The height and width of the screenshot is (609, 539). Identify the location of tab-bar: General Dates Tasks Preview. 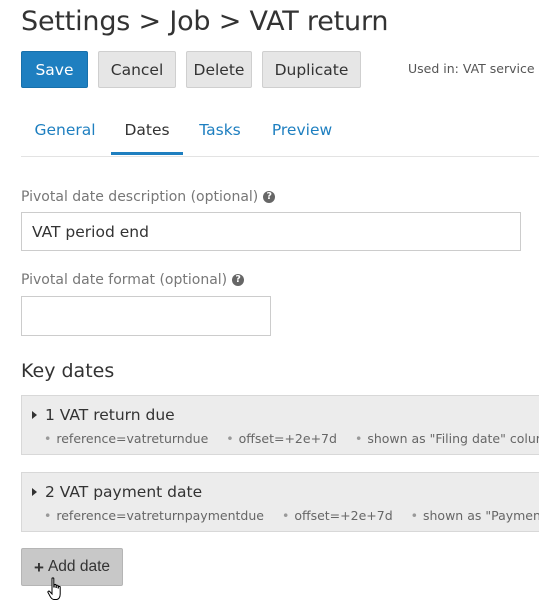
(280, 133).